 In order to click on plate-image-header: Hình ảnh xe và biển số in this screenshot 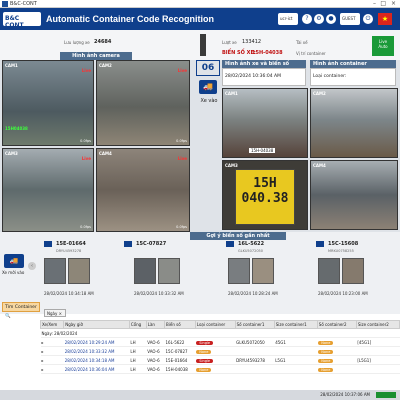, I will do `click(264, 64)`.